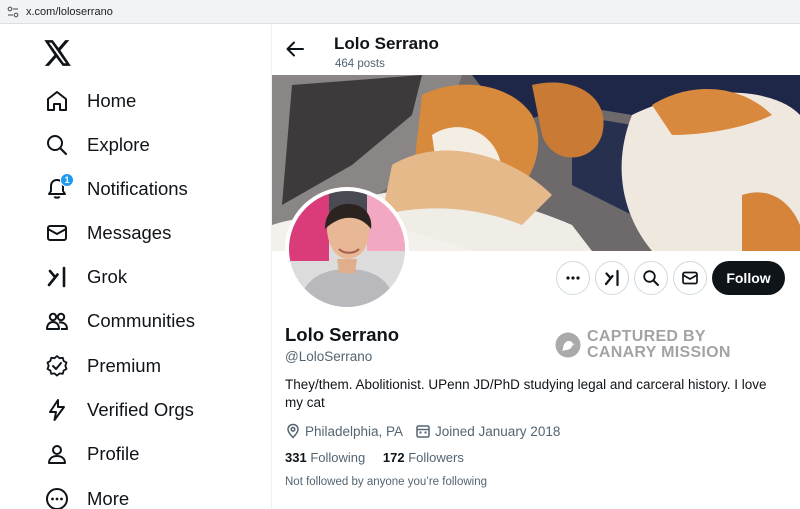 This screenshot has height=509, width=800. I want to click on calendar-icon, so click(423, 431).